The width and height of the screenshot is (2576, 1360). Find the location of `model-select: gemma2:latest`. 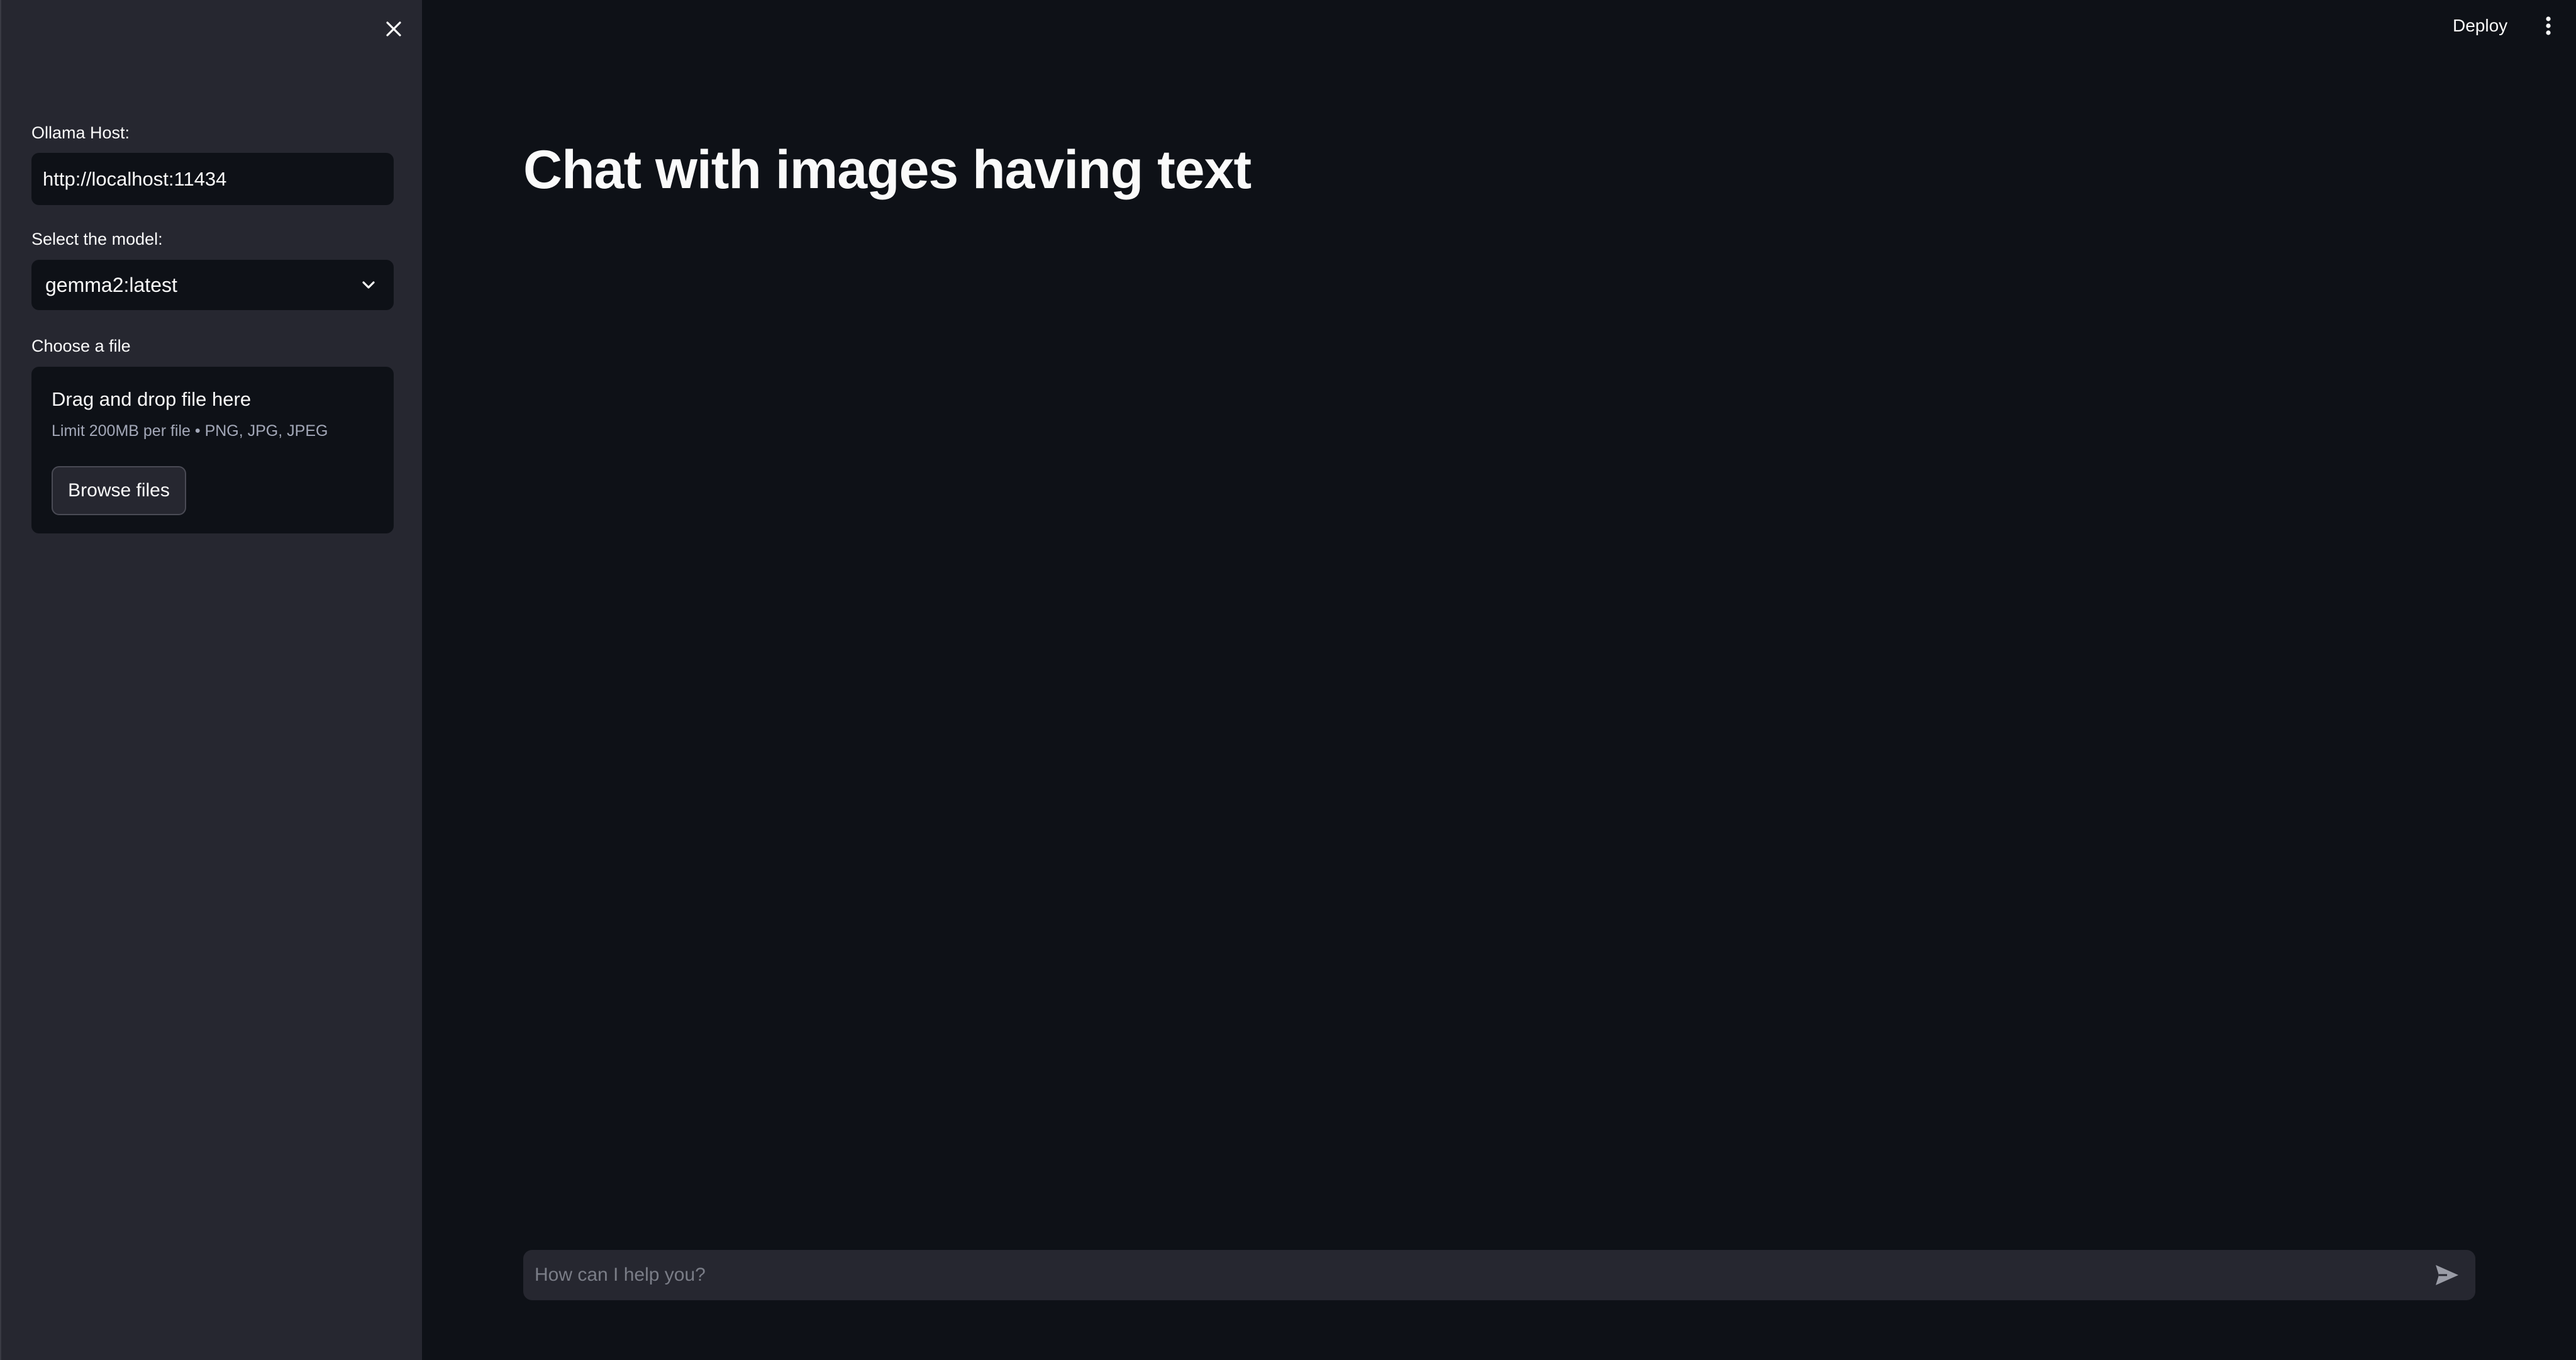

model-select: gemma2:latest is located at coordinates (212, 285).